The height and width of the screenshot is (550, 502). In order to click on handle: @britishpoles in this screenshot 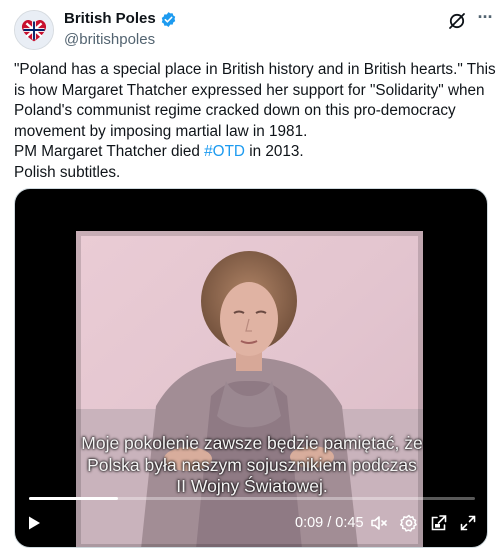, I will do `click(120, 40)`.